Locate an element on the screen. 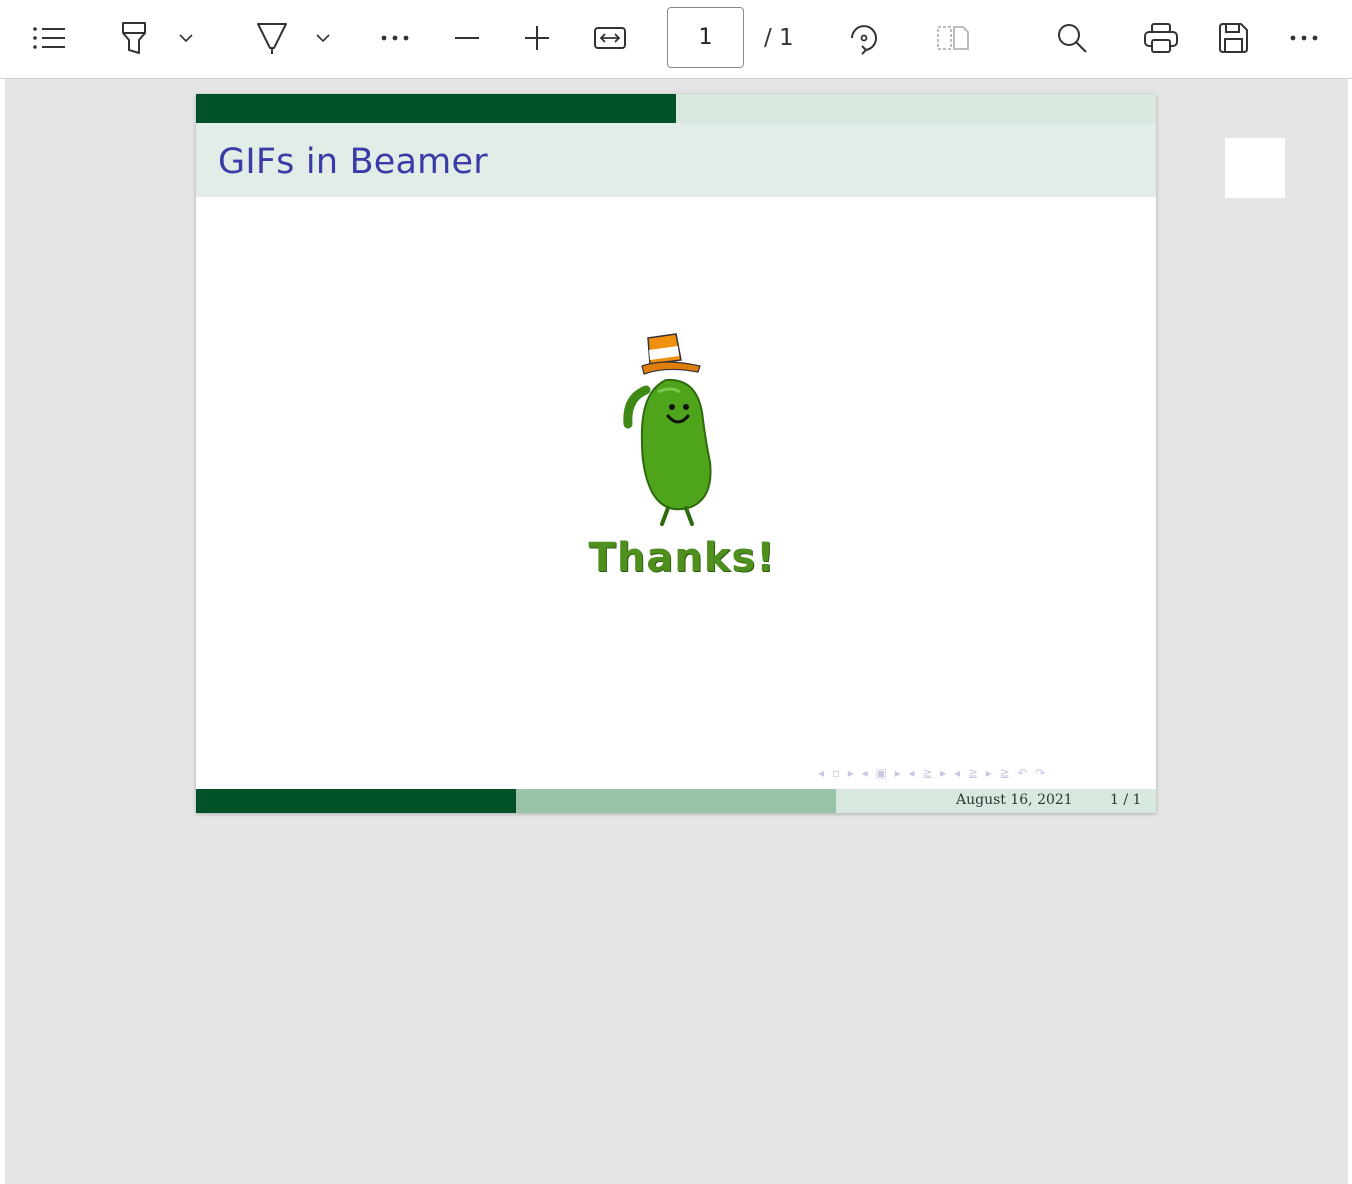  save-icon is located at coordinates (1233, 38).